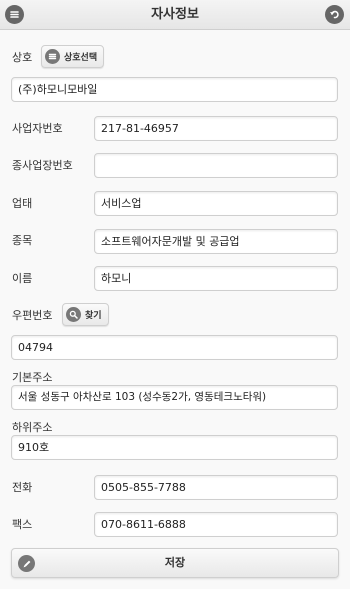 The height and width of the screenshot is (589, 350). I want to click on company-select-label: 상호선택, so click(81, 58).